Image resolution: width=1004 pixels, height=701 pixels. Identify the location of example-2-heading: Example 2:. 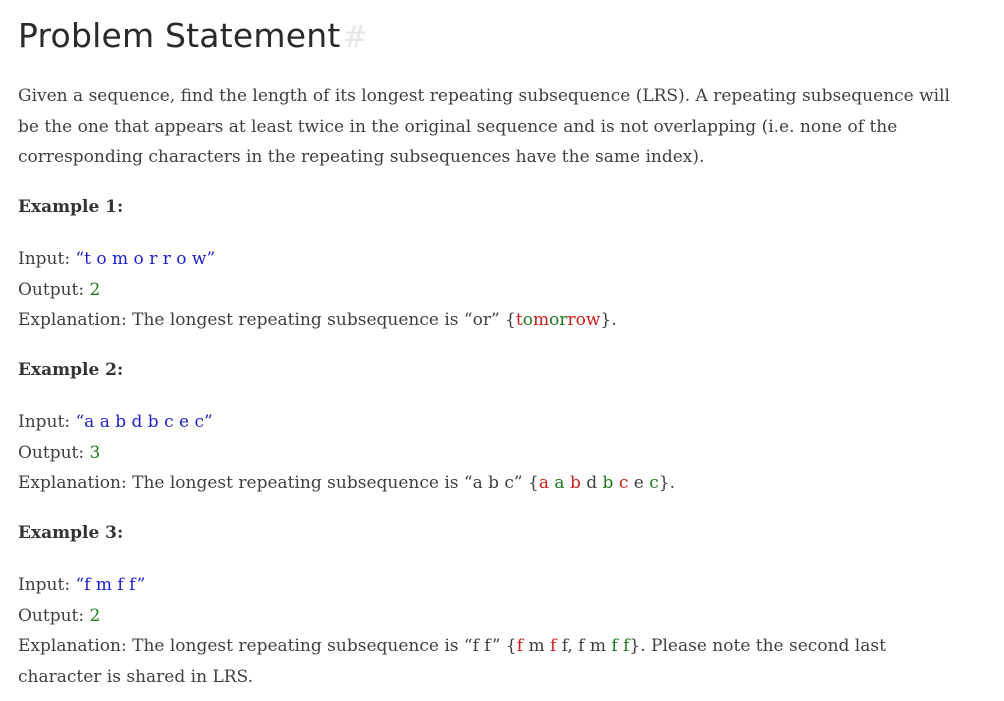
(71, 369).